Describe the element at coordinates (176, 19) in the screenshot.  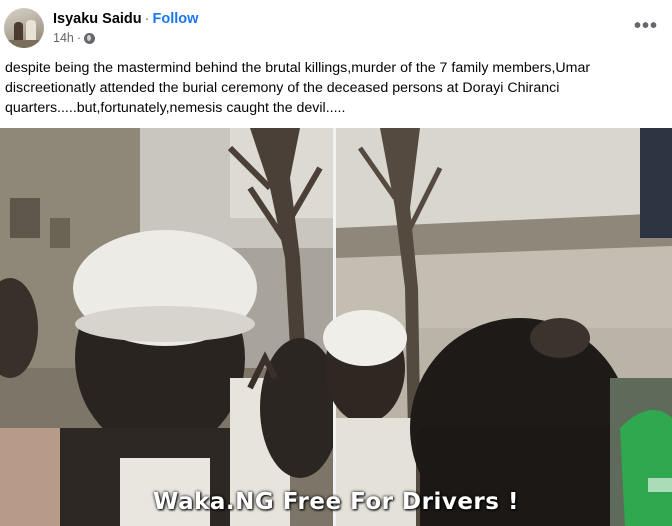
I see `follow-button: Follow` at that location.